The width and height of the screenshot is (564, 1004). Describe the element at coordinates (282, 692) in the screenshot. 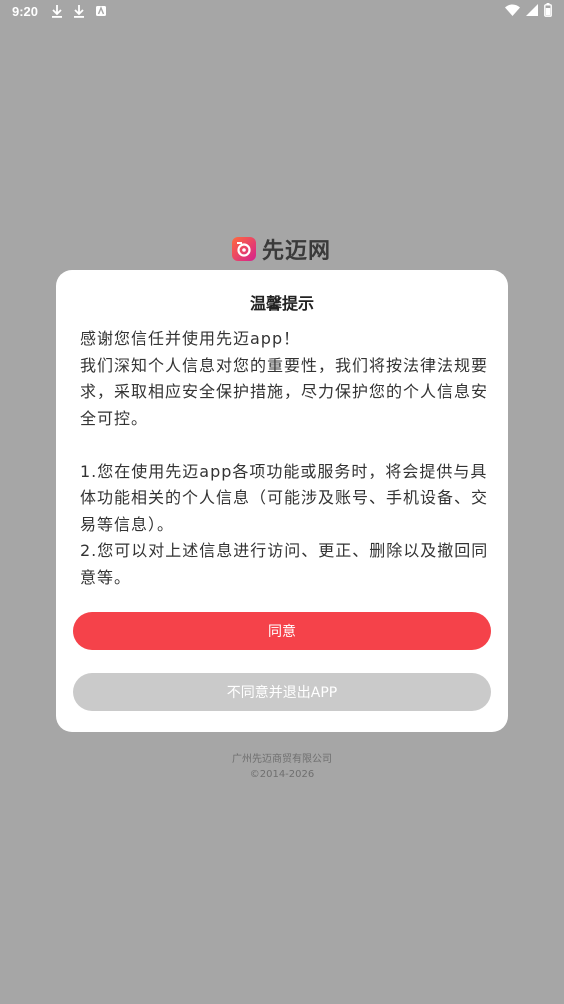

I see `disagree-exit-button: 不同意并退出APP` at that location.